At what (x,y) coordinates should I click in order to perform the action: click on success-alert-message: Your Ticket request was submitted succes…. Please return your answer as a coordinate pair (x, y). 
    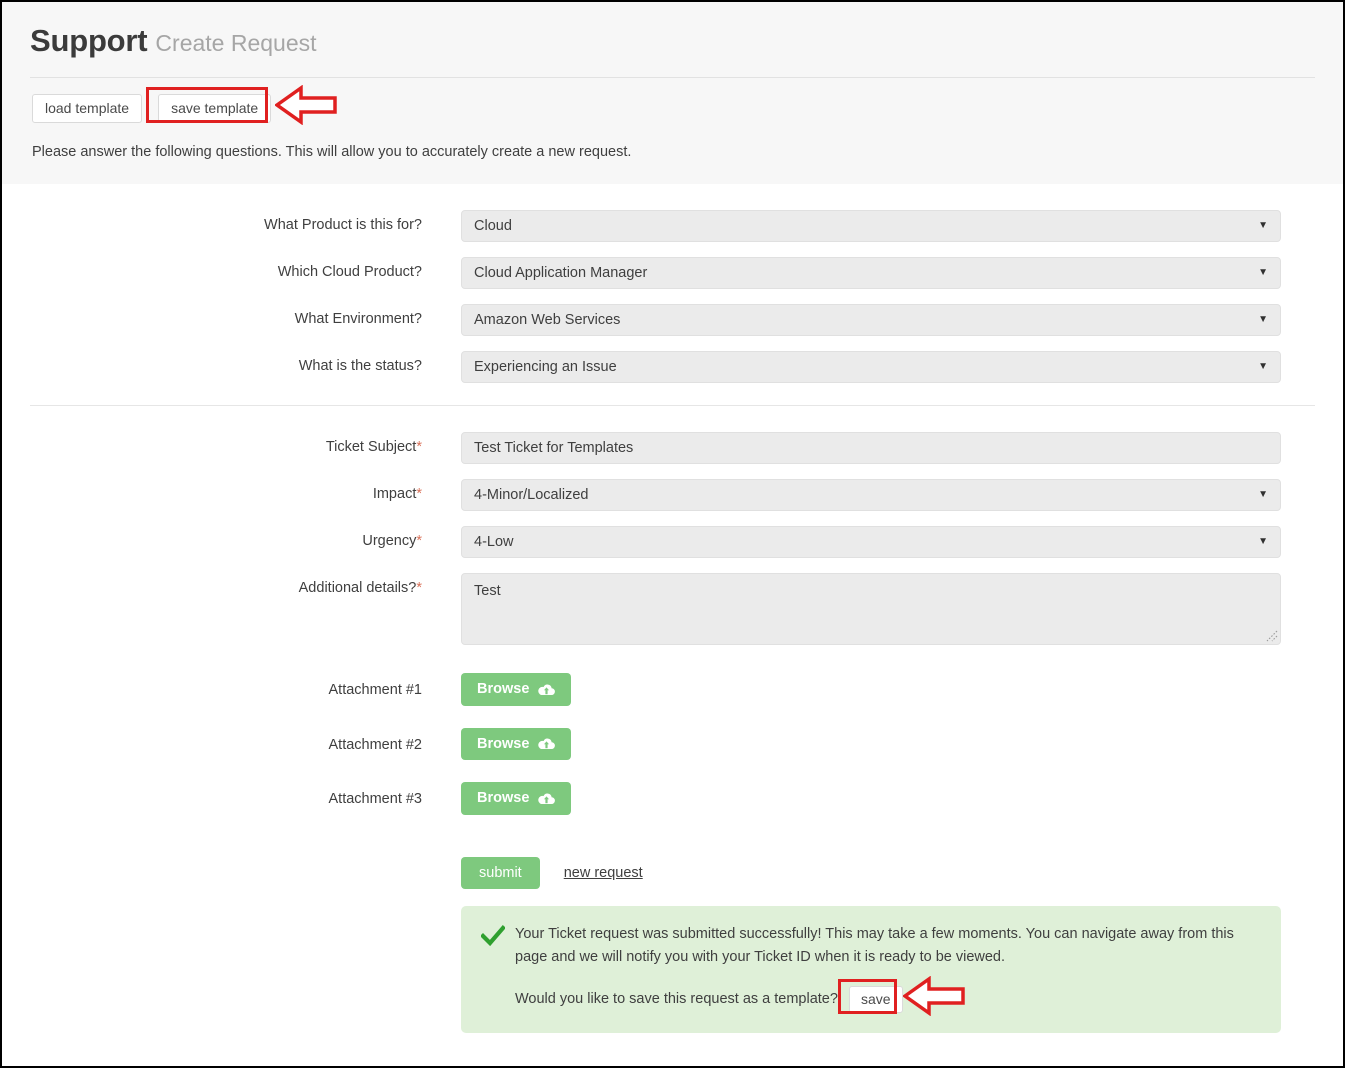
    Looking at the image, I should click on (874, 946).